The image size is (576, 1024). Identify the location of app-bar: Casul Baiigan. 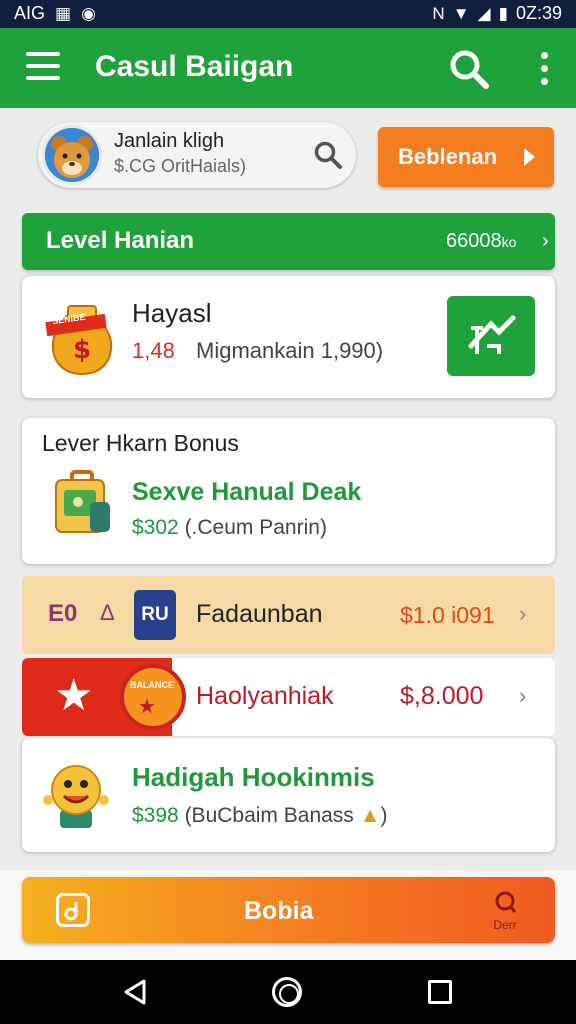
(288, 68).